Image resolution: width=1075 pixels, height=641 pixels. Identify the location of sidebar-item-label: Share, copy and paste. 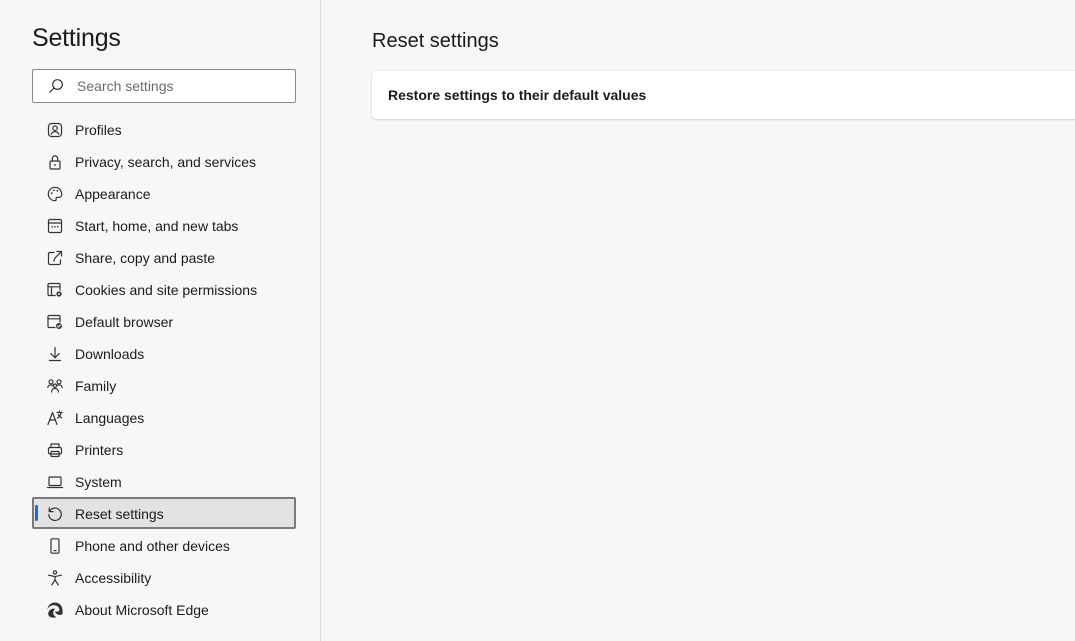
(145, 258).